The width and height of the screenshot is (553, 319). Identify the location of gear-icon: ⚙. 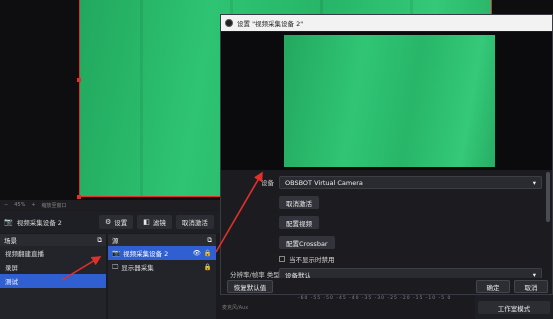
(108, 222).